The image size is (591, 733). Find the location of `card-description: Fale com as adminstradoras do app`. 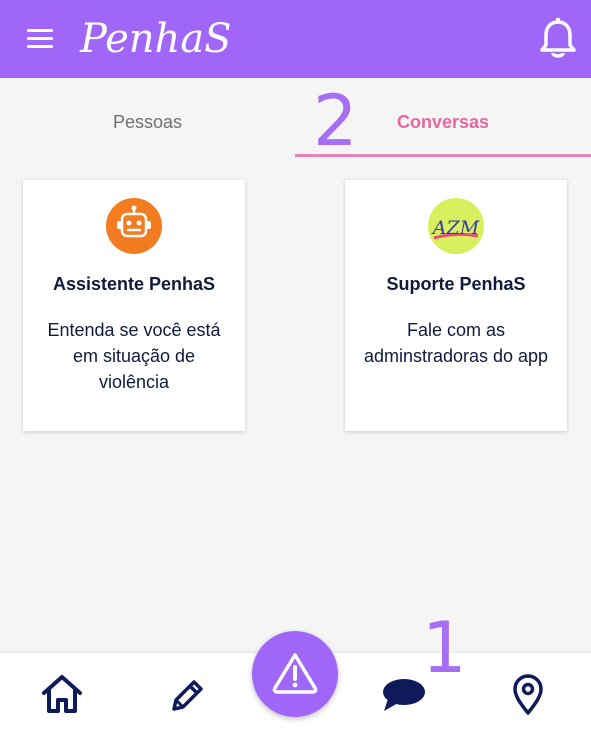

card-description: Fale com as adminstradoras do app is located at coordinates (456, 343).